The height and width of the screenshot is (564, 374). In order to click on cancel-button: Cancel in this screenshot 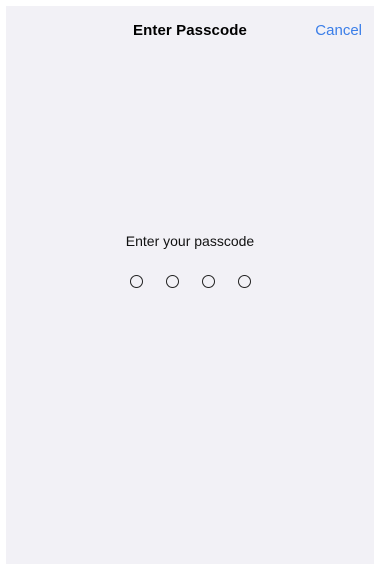, I will do `click(338, 30)`.